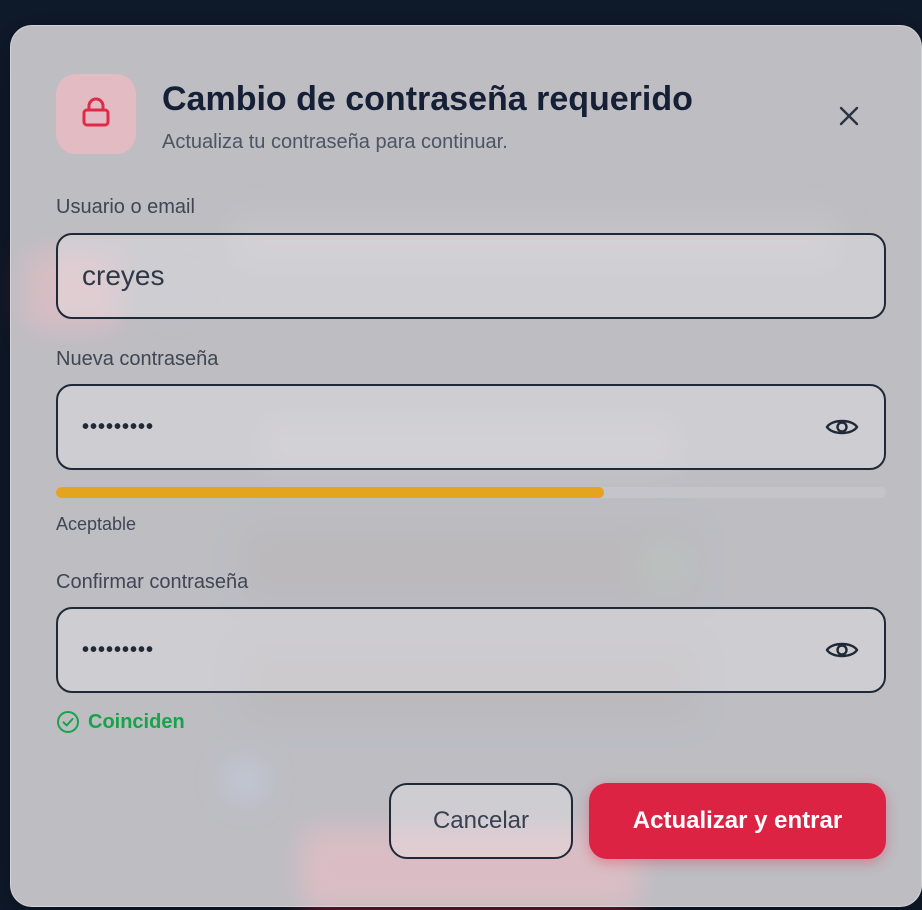 This screenshot has height=910, width=922. What do you see at coordinates (481, 821) in the screenshot?
I see `cancel-button: Cancelar` at bounding box center [481, 821].